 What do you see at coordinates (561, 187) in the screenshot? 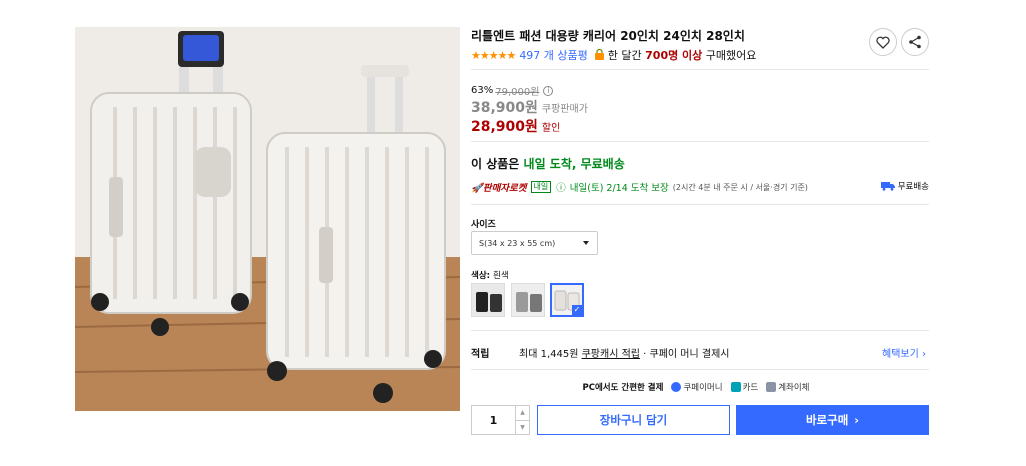
I see `info-icon: ⓘ` at bounding box center [561, 187].